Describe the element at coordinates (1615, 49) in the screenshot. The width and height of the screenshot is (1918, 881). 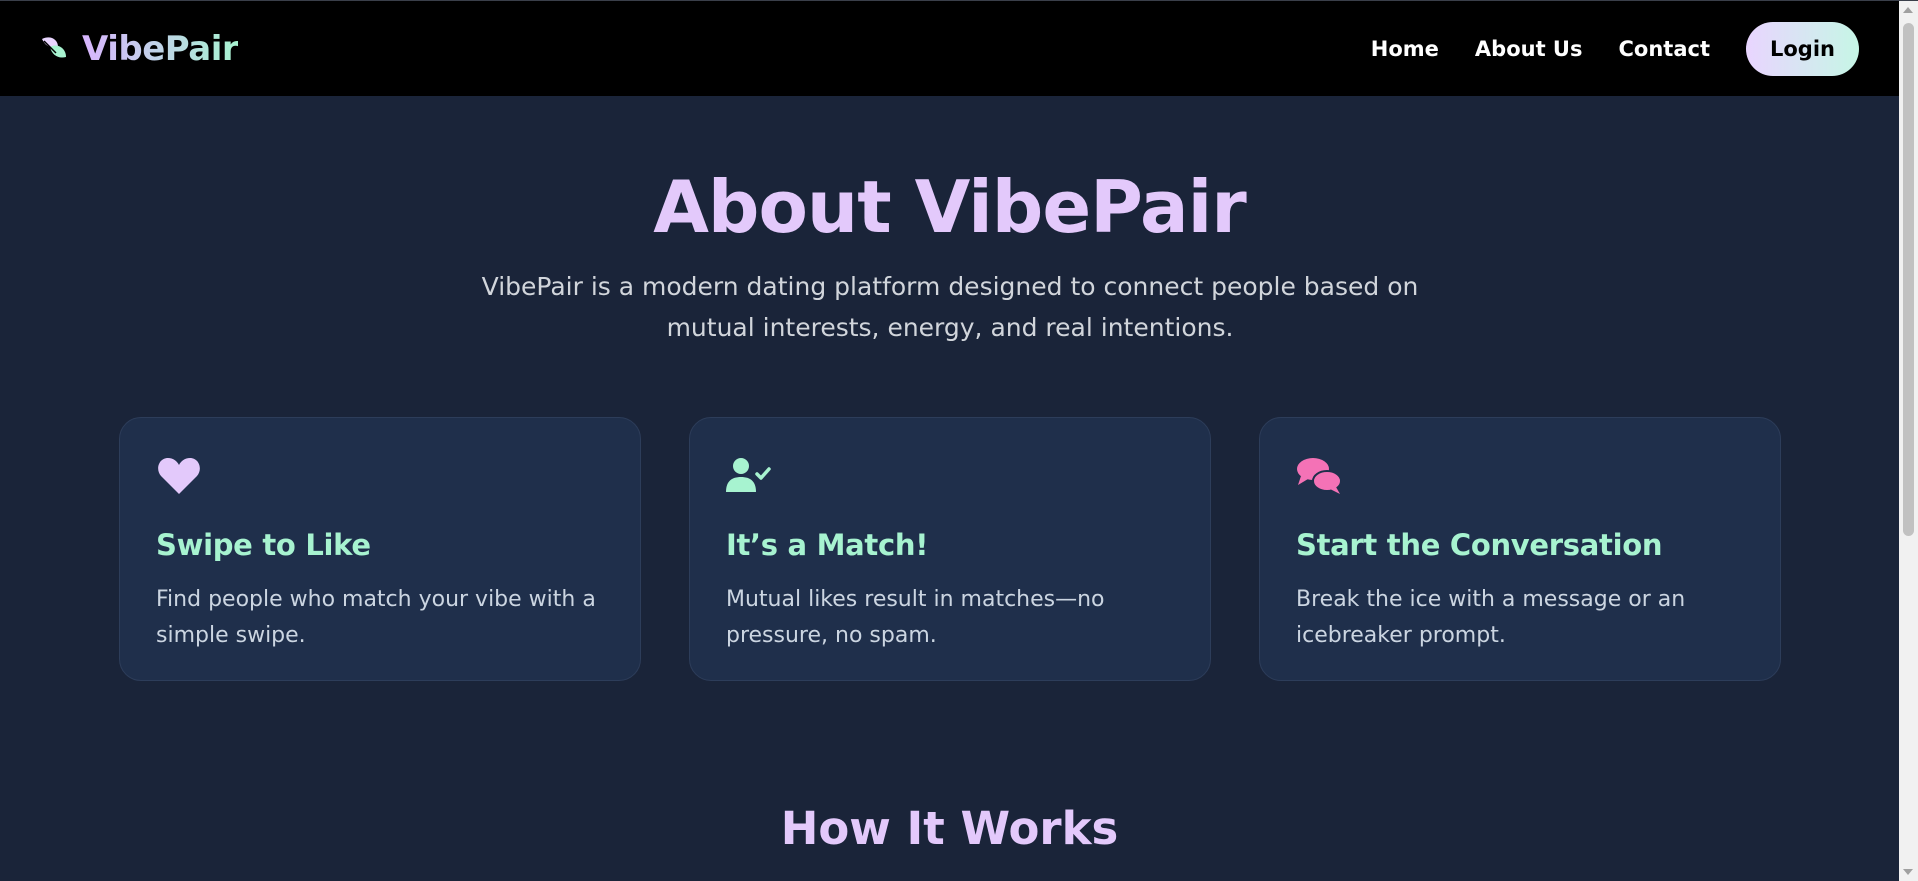
I see `nav-links: Home About Us Contact Login` at that location.